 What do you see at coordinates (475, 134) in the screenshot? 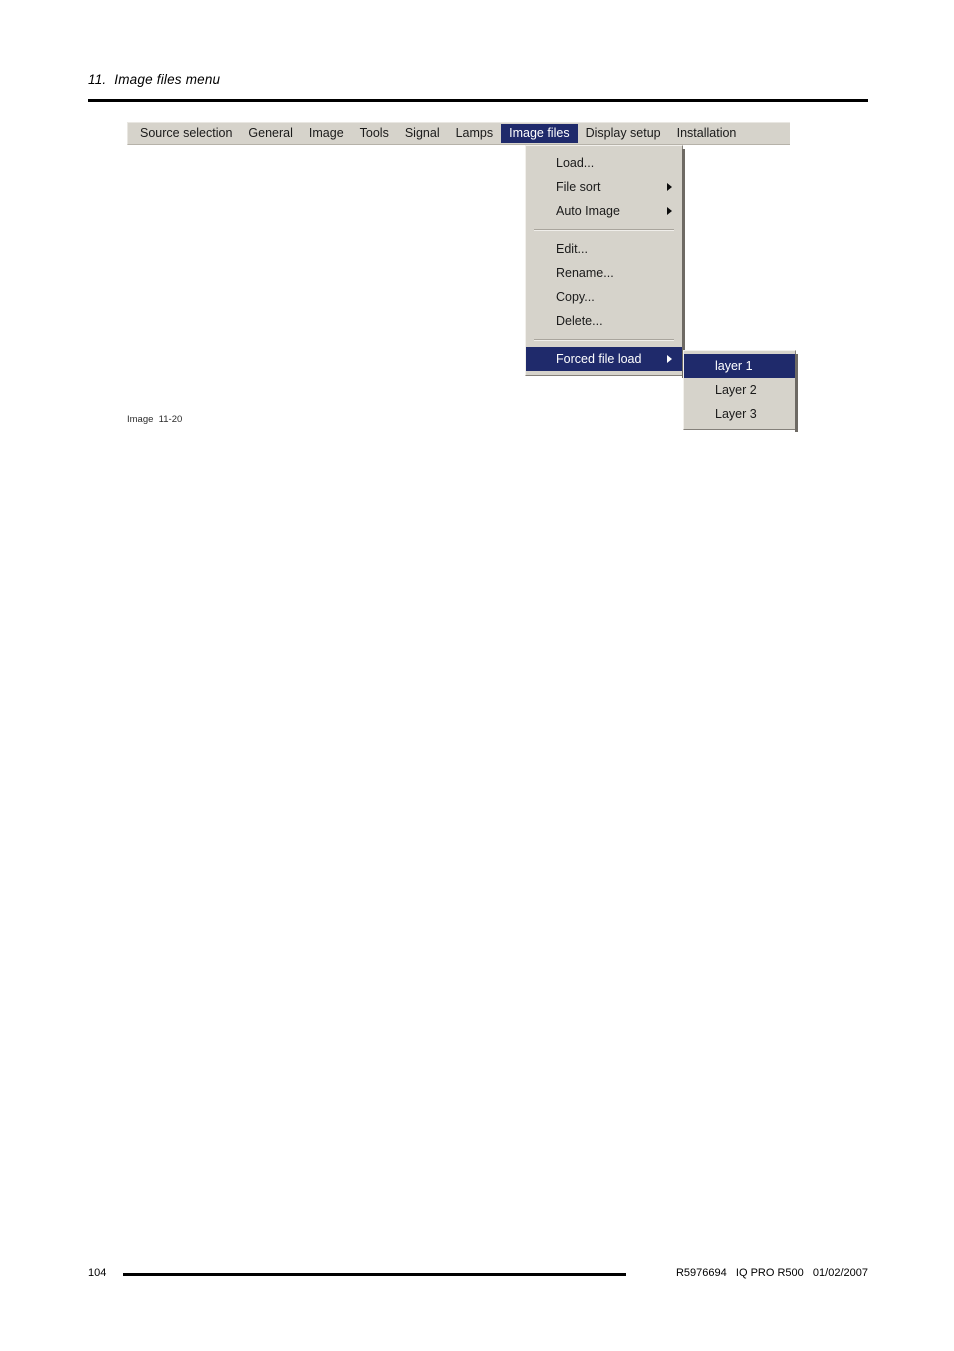
I see `menubar-item-lamps: Lamps` at bounding box center [475, 134].